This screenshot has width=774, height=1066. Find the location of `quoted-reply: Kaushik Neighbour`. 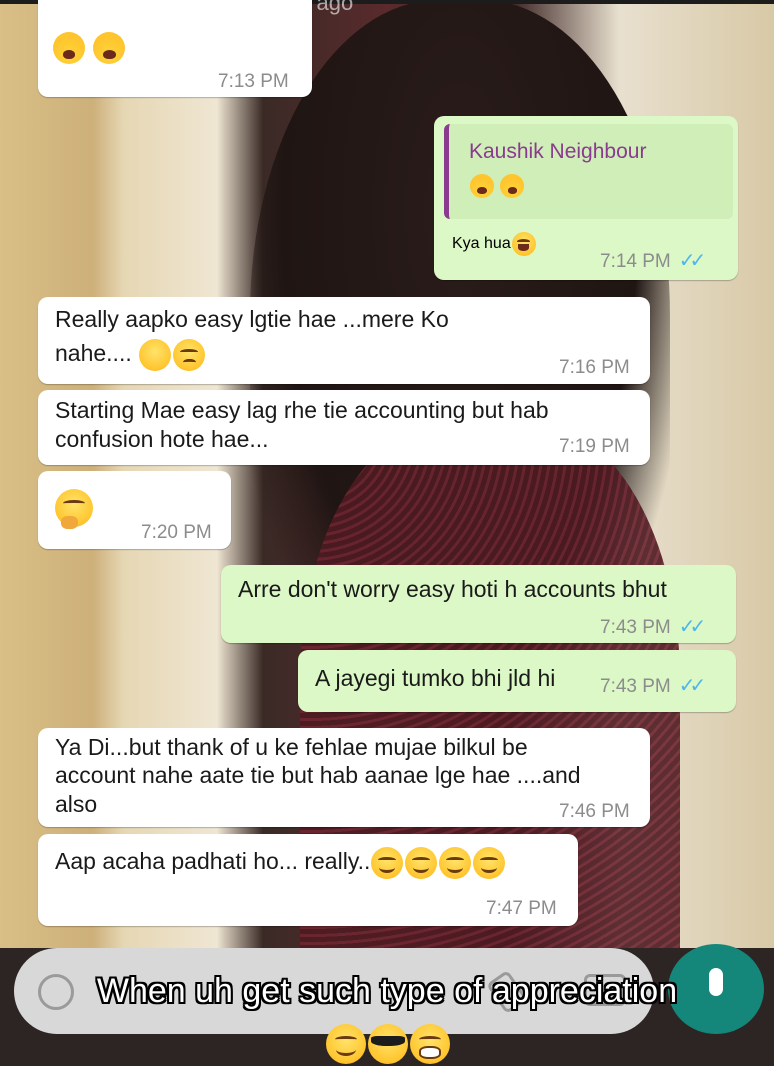

quoted-reply: Kaushik Neighbour is located at coordinates (588, 171).